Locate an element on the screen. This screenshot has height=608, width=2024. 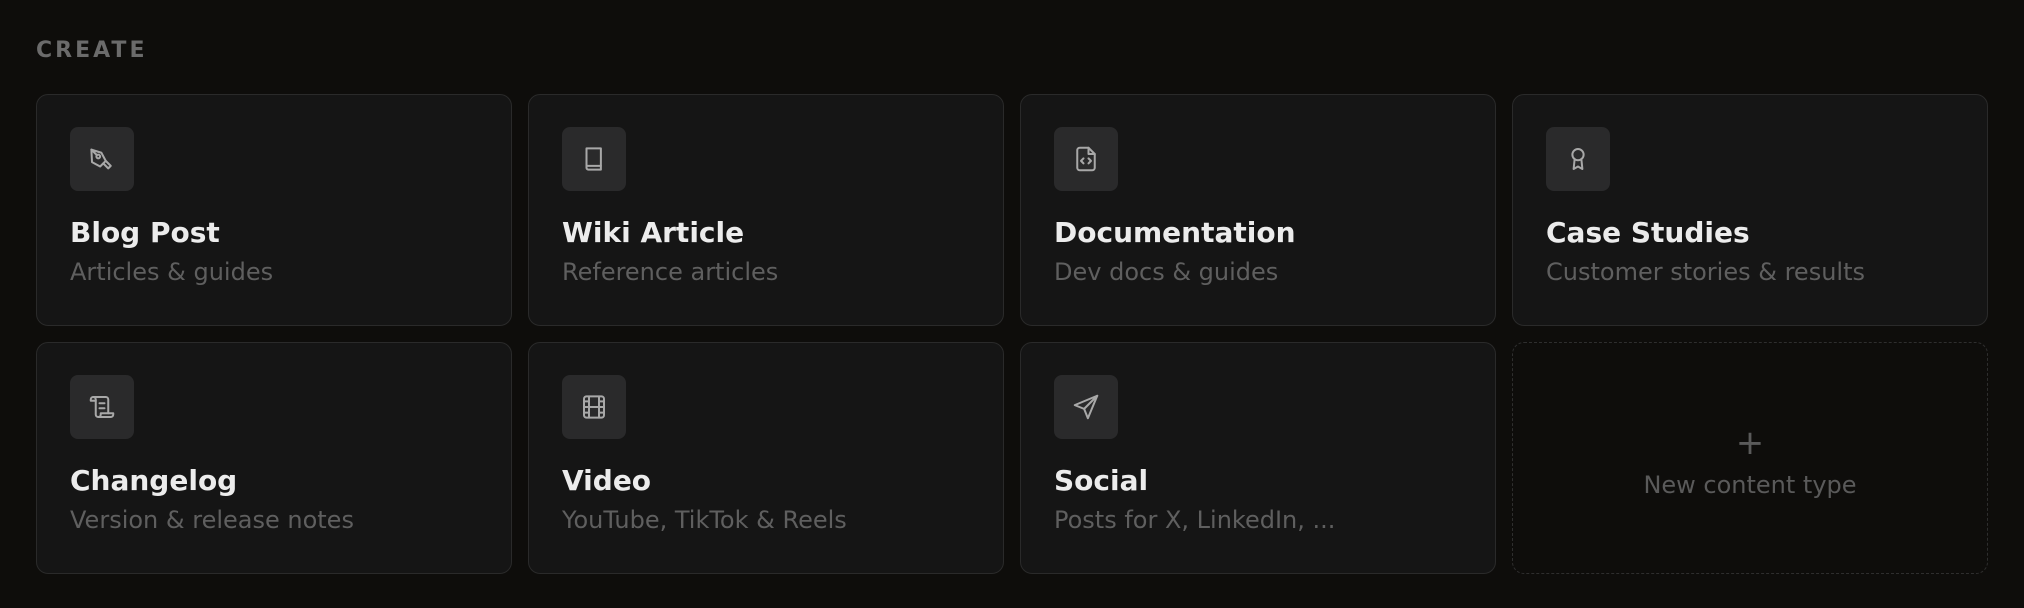
send-icon is located at coordinates (1086, 407).